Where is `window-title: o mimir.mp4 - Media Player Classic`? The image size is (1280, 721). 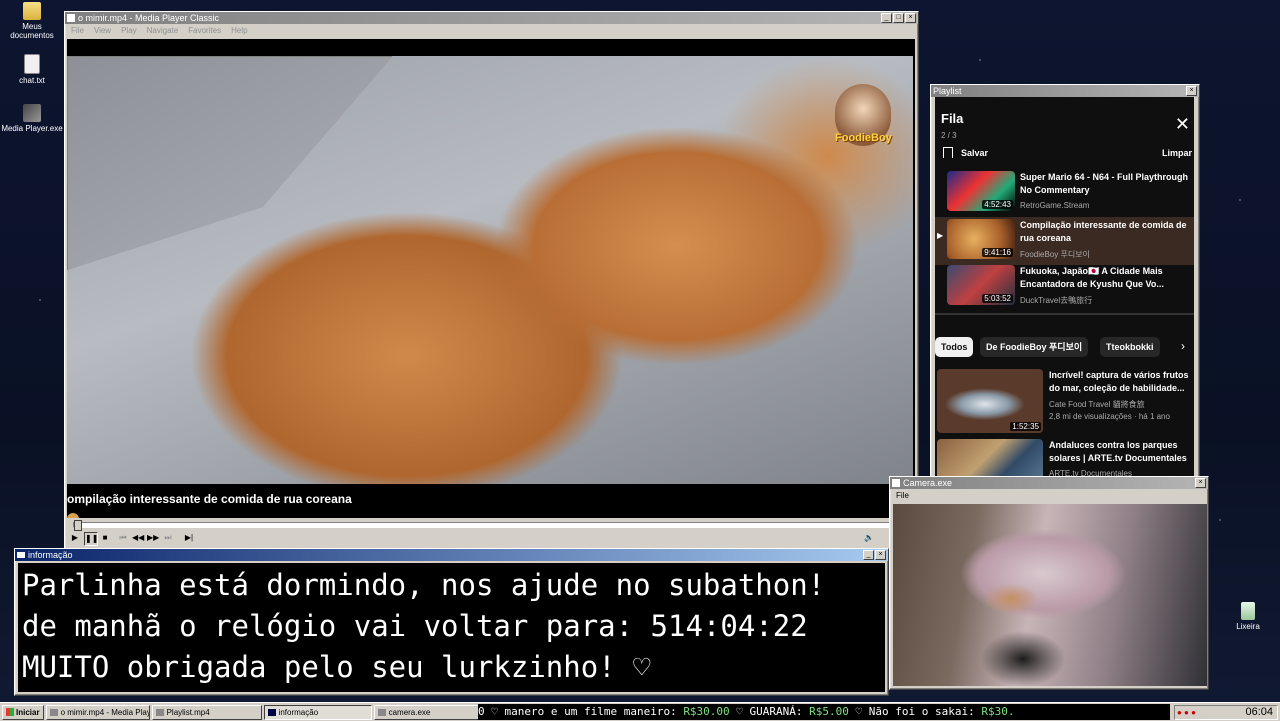
window-title: o mimir.mp4 - Media Player Classic is located at coordinates (149, 18).